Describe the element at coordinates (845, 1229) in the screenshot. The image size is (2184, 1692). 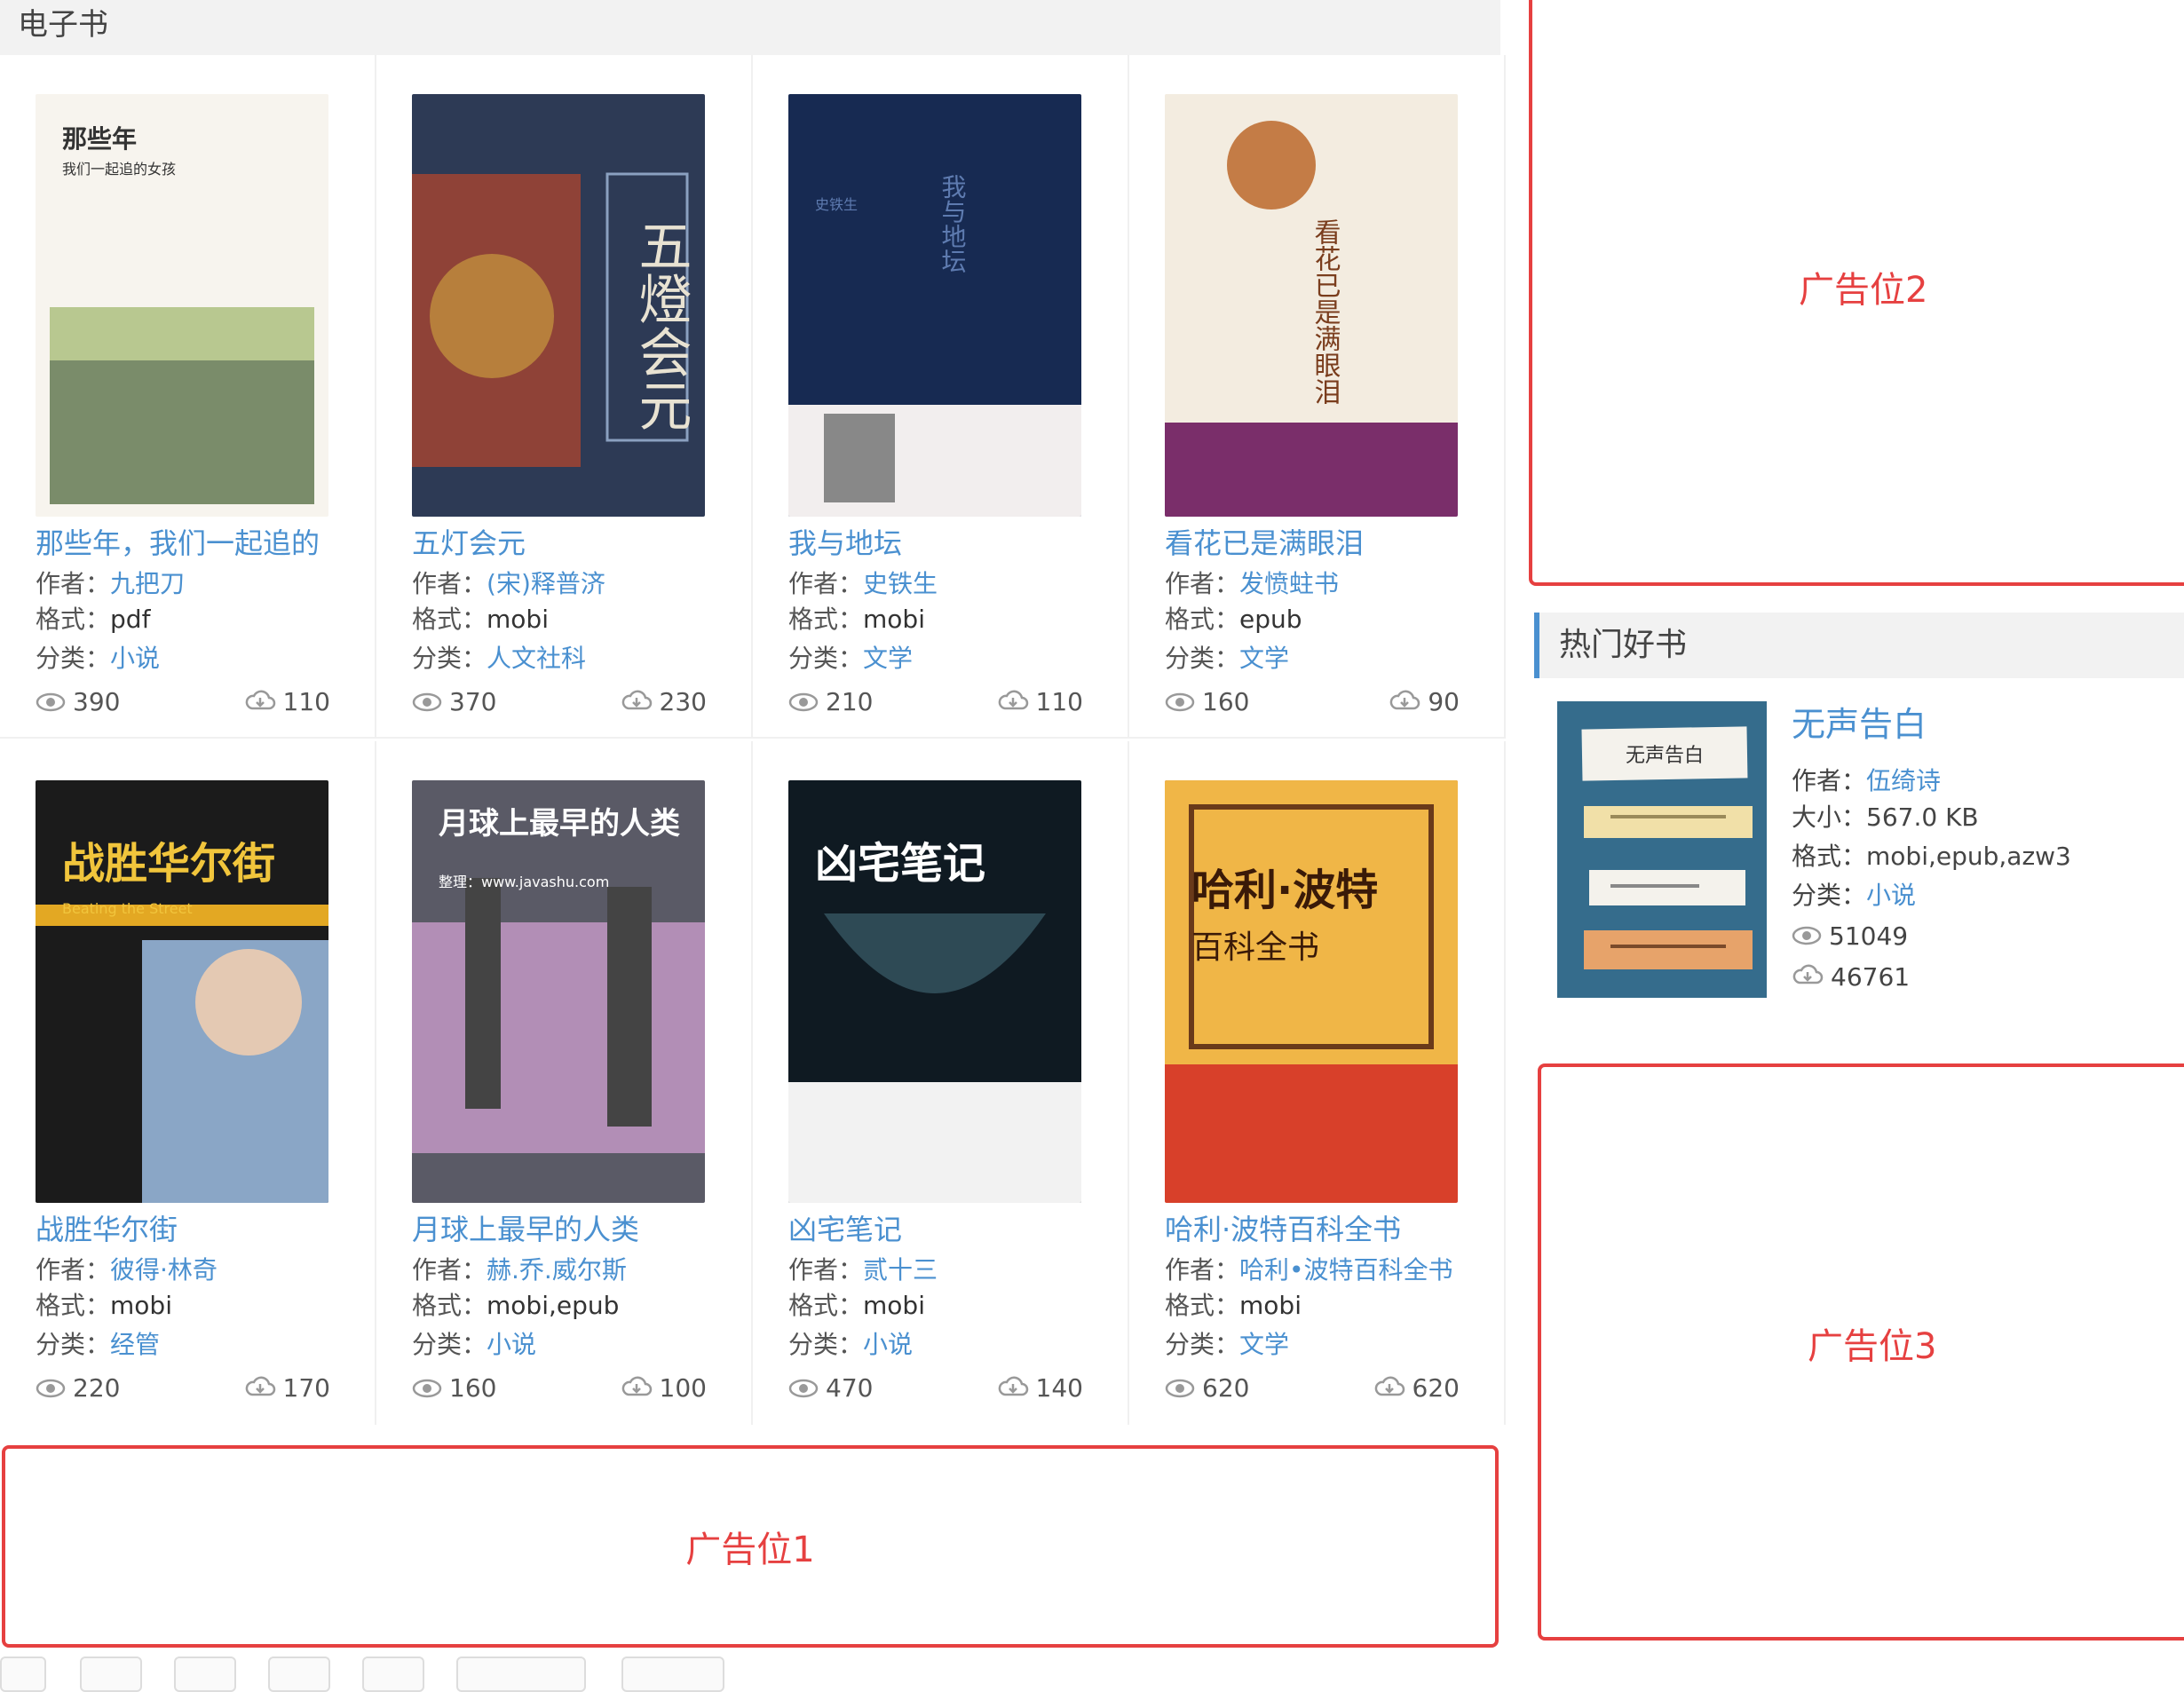
I see `book-title: 凶宅笔记` at that location.